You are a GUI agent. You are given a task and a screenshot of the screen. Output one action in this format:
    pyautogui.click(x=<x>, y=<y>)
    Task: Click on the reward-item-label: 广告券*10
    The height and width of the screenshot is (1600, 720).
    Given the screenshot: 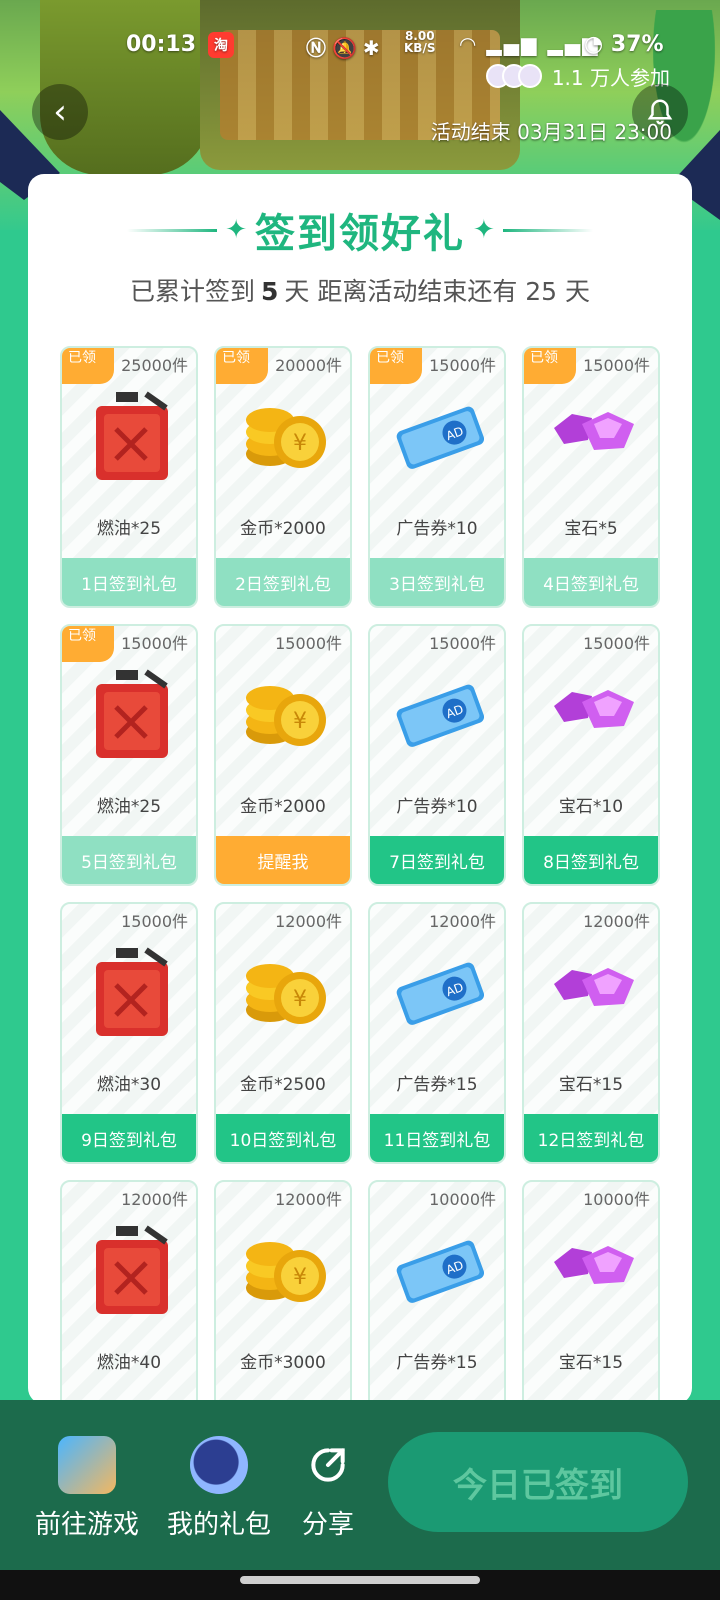 What is the action you would take?
    pyautogui.click(x=437, y=807)
    